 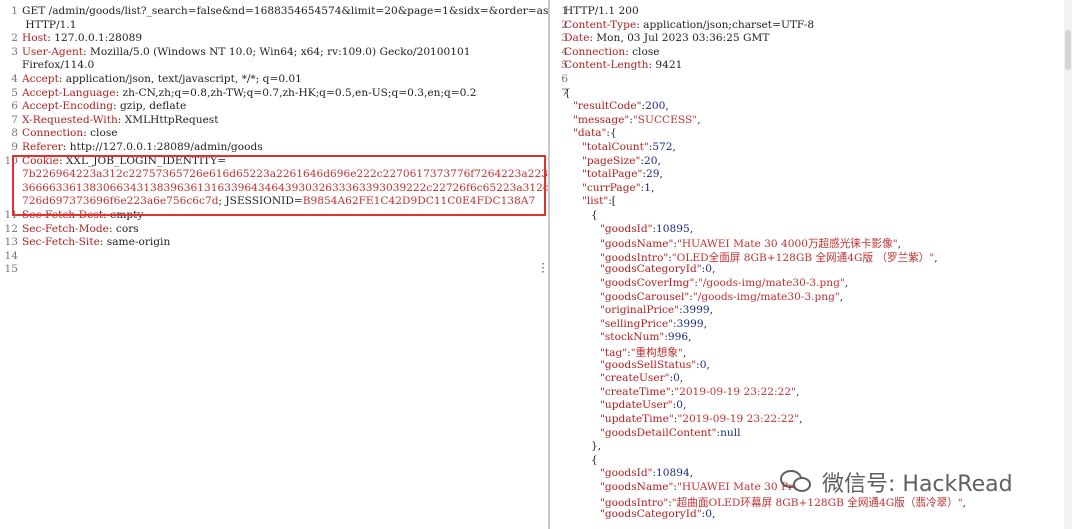 I want to click on code-line: "goodsSellStatus":0,, so click(x=655, y=365).